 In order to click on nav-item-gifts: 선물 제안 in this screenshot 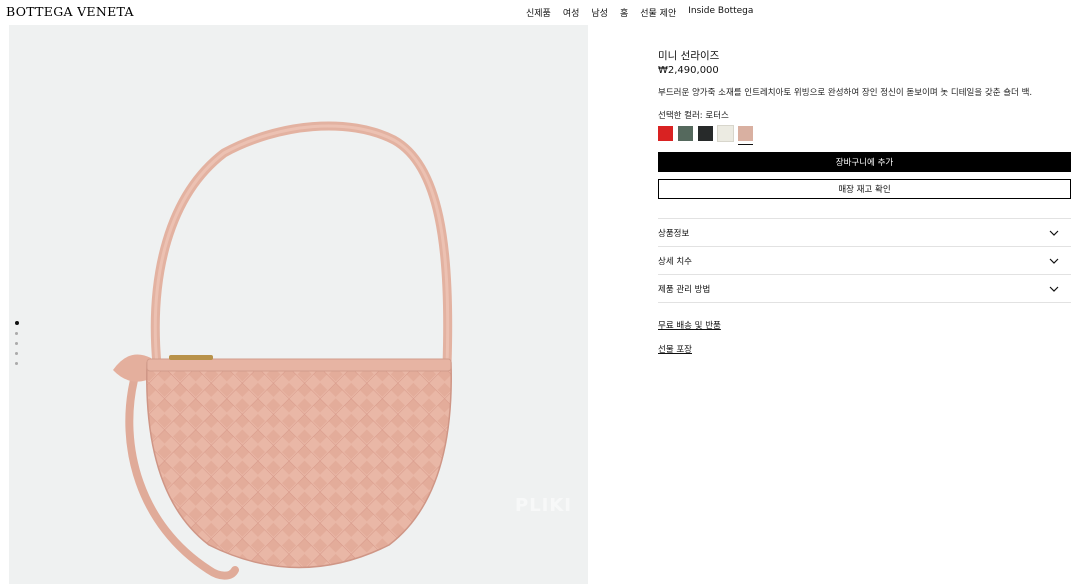, I will do `click(658, 12)`.